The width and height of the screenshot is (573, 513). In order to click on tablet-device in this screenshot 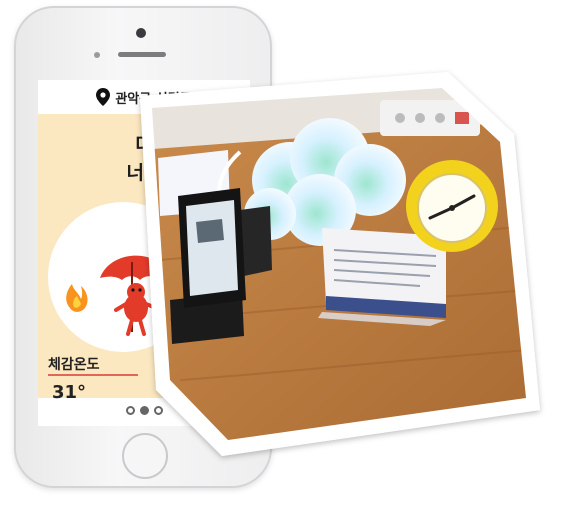, I will do `click(212, 248)`.